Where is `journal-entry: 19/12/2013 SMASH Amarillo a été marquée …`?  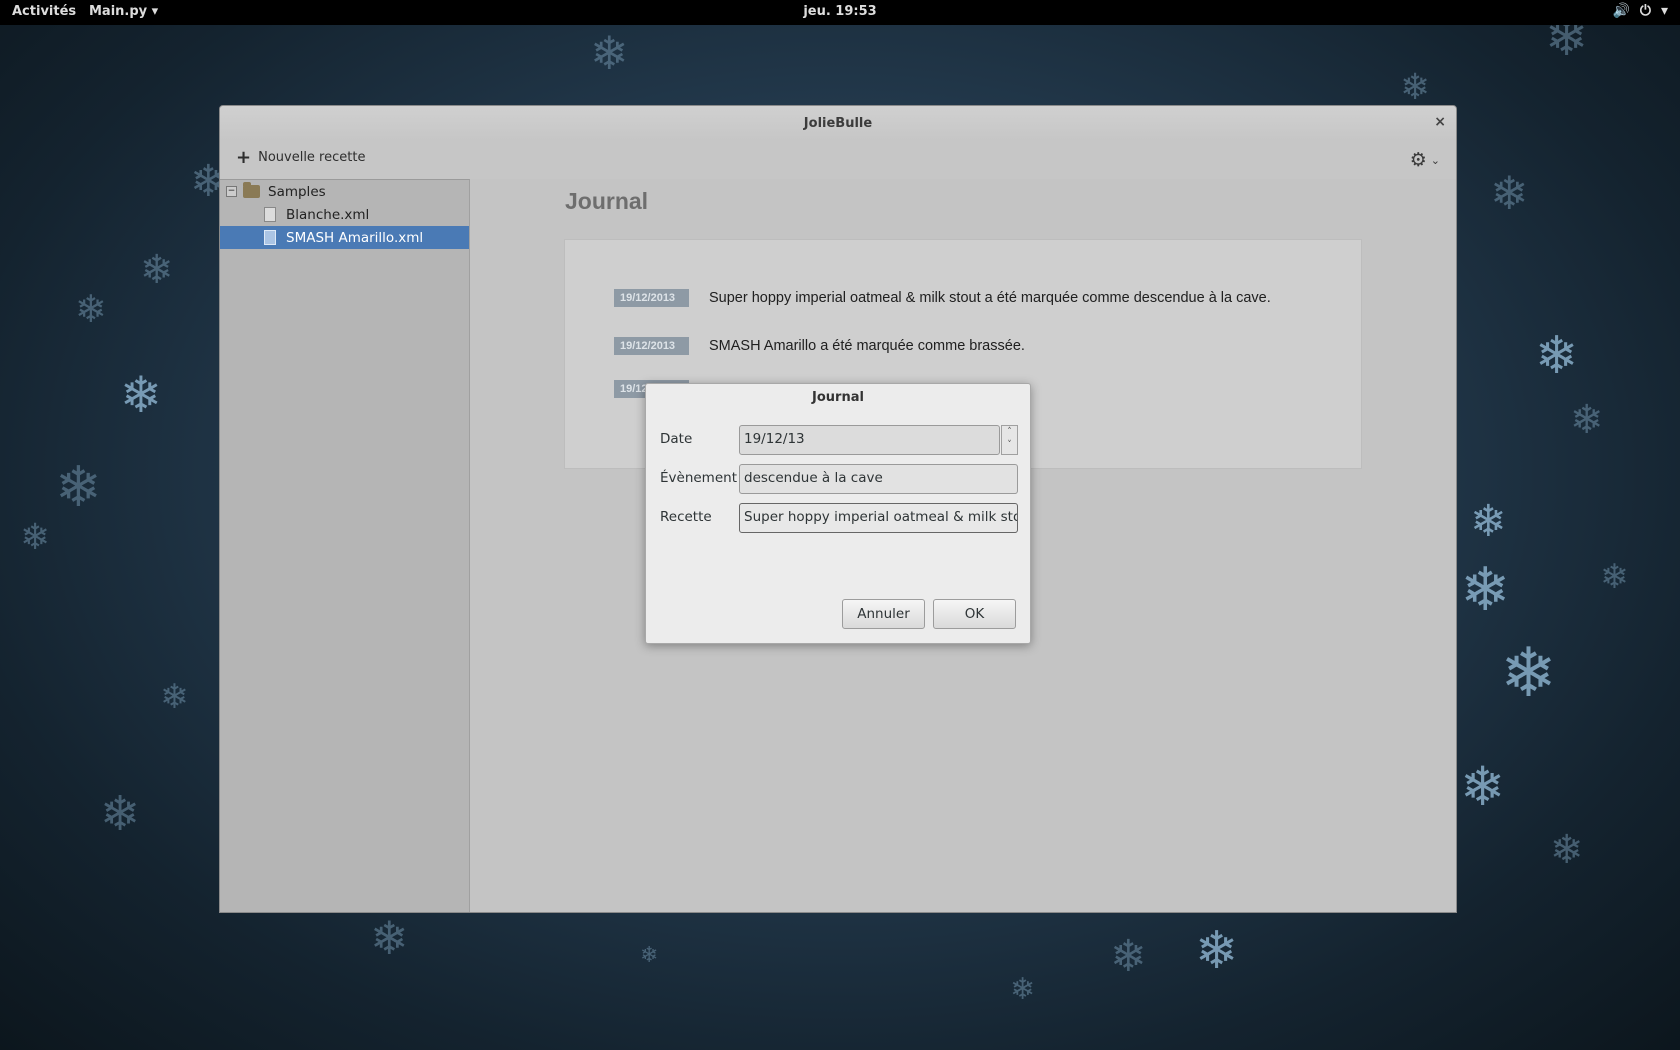
journal-entry: 19/12/2013 SMASH Amarillo a été marquée … is located at coordinates (819, 346).